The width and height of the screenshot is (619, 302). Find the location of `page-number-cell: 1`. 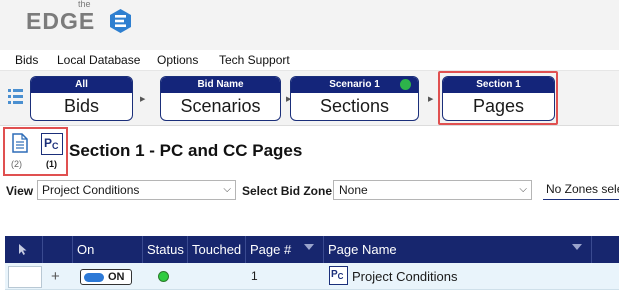

page-number-cell: 1 is located at coordinates (254, 276).